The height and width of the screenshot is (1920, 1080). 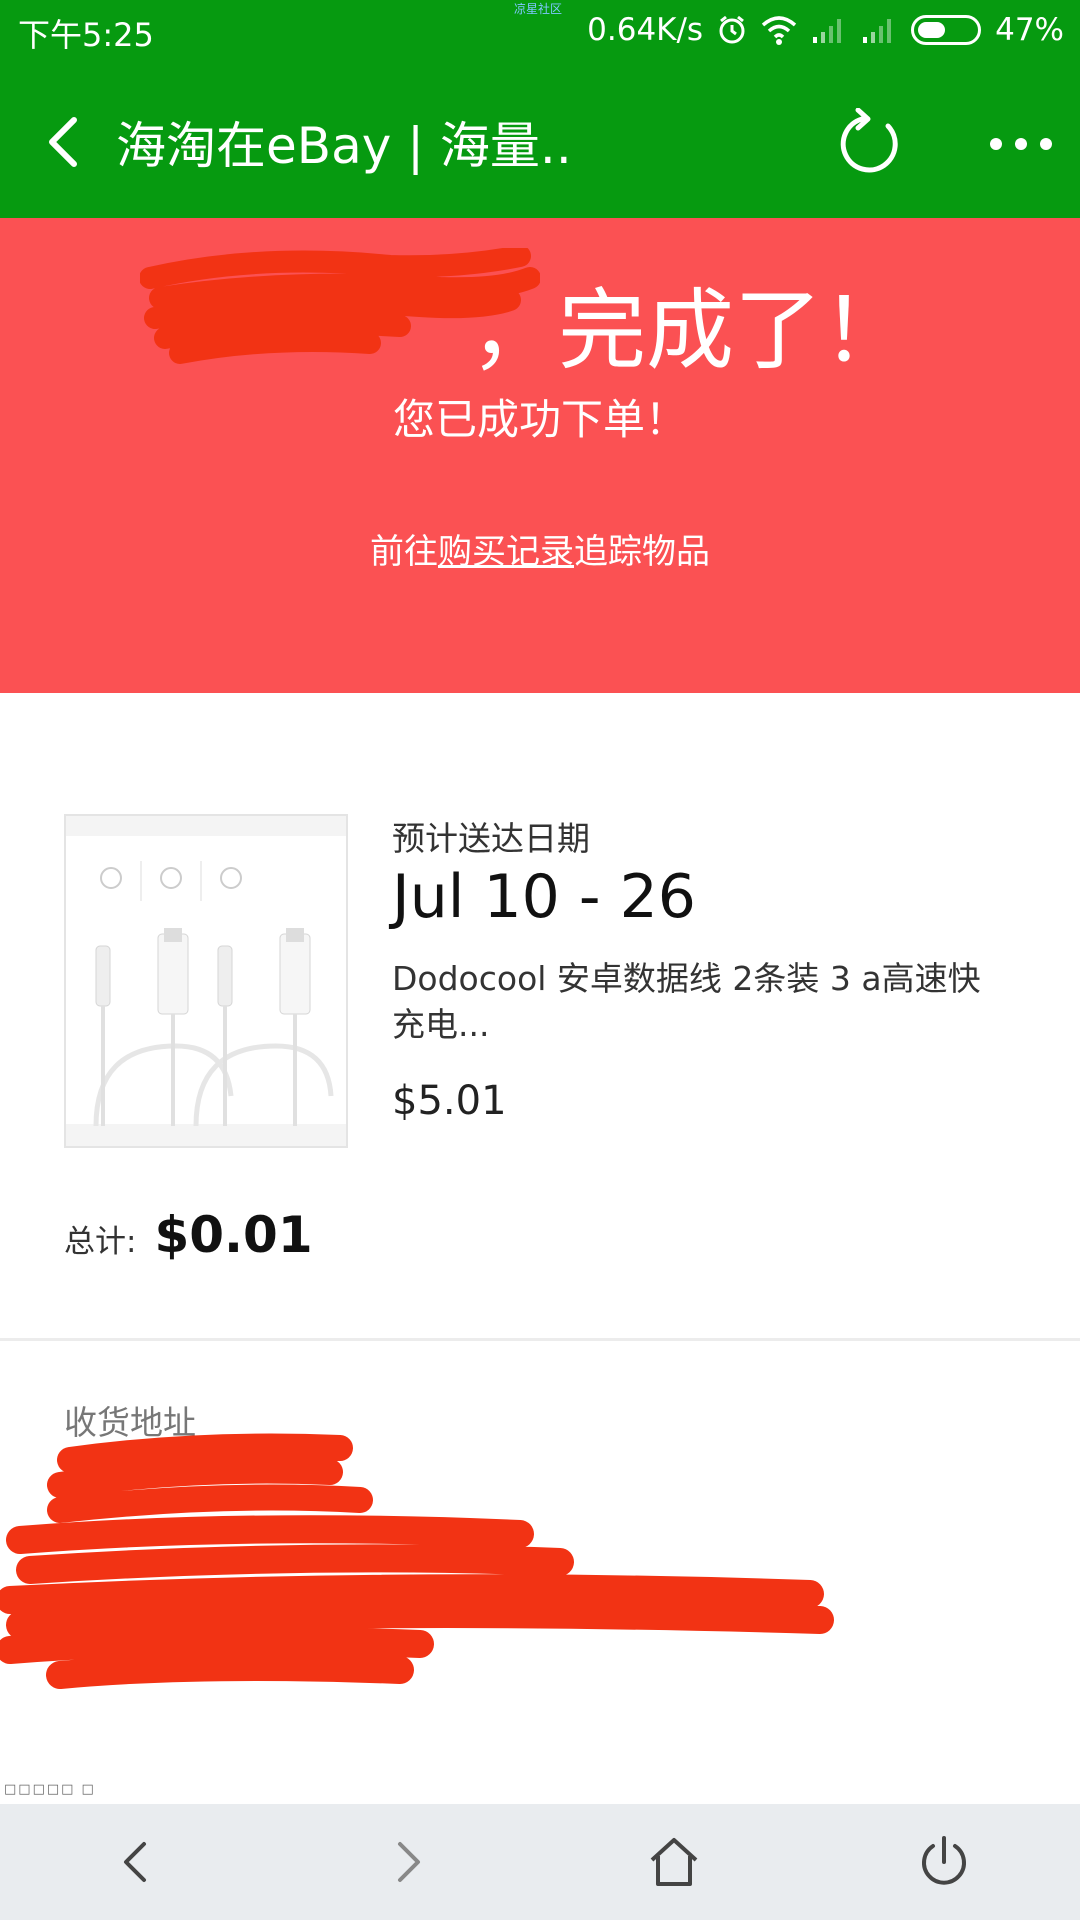 What do you see at coordinates (340, 306) in the screenshot?
I see `redaction-scribble` at bounding box center [340, 306].